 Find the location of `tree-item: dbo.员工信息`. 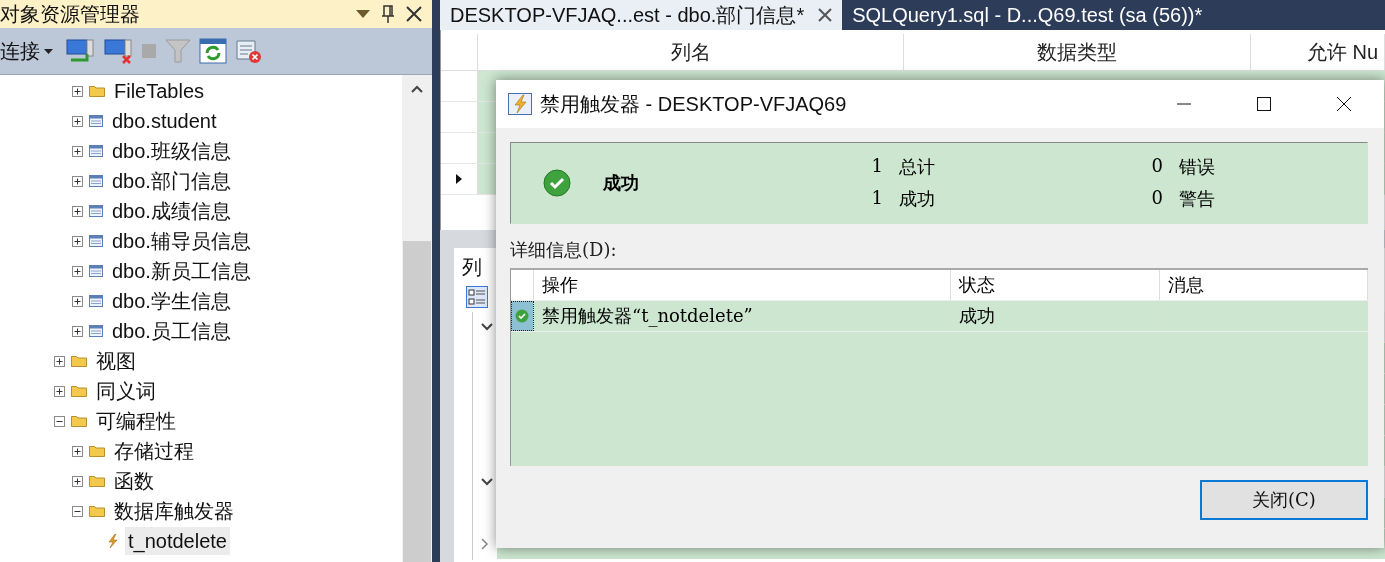

tree-item: dbo.员工信息 is located at coordinates (171, 331).